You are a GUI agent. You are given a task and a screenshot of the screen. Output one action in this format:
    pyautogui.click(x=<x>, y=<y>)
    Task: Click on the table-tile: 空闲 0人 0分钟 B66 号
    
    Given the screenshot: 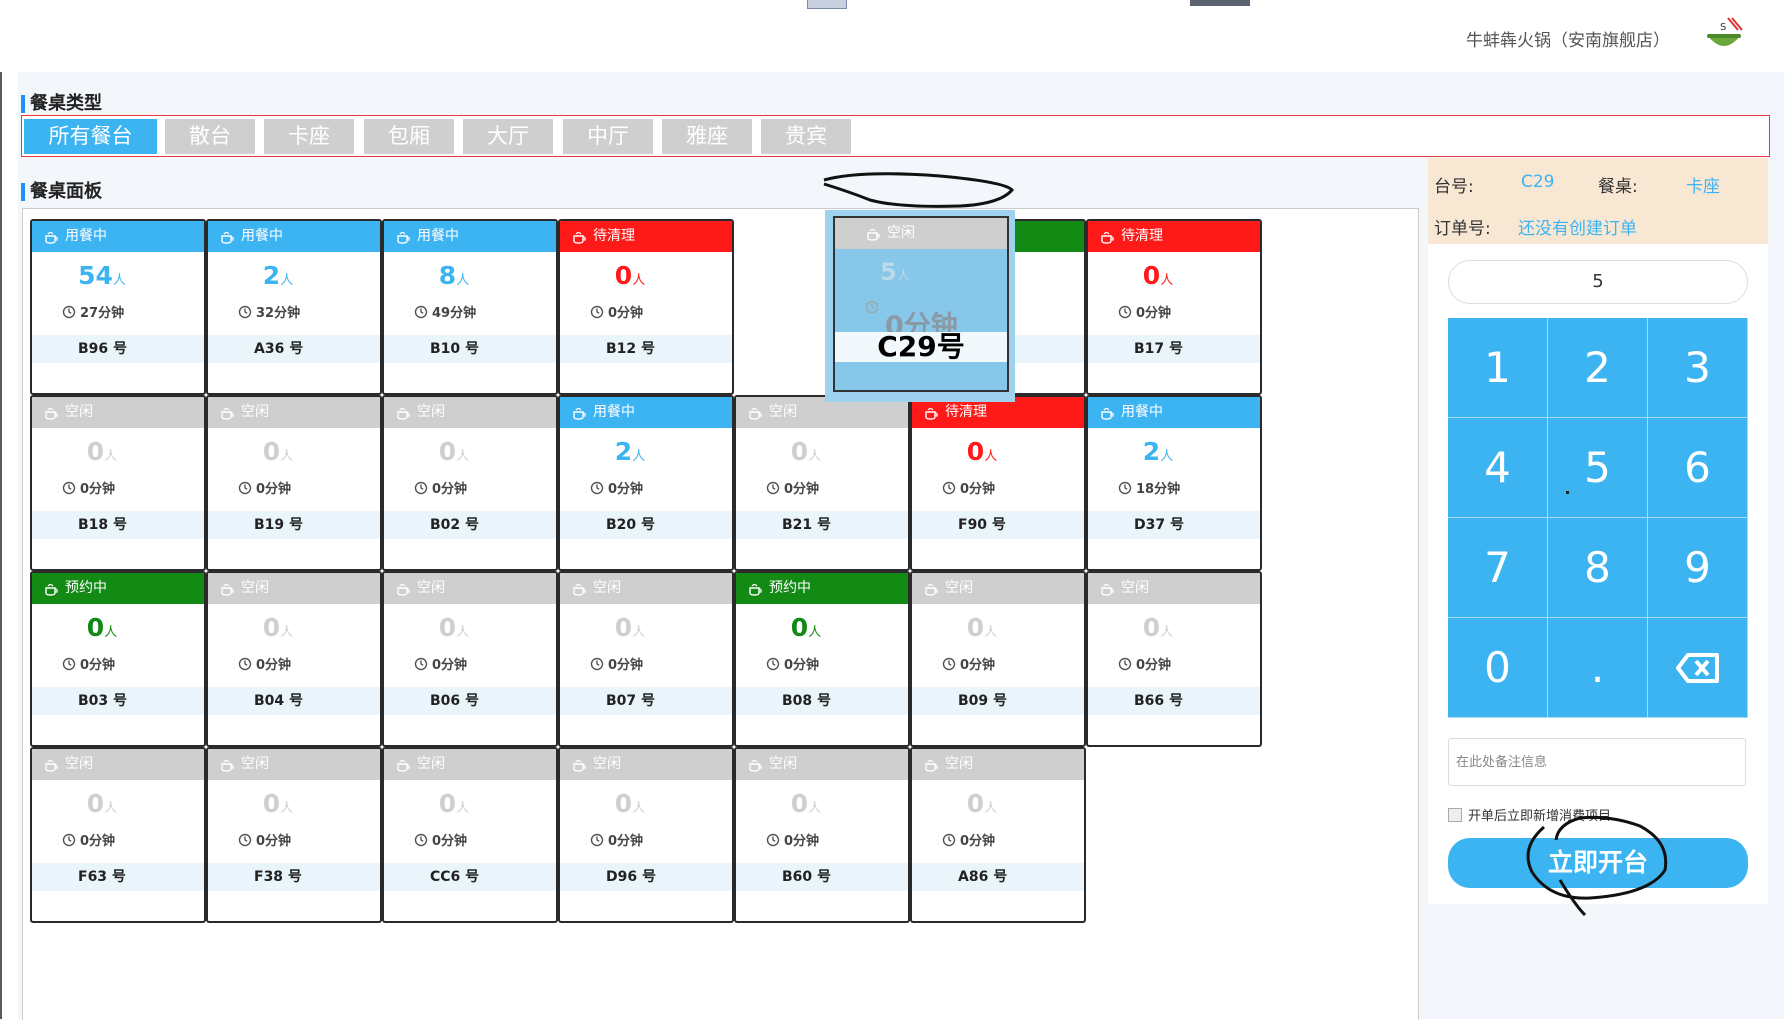 What is the action you would take?
    pyautogui.click(x=1174, y=659)
    